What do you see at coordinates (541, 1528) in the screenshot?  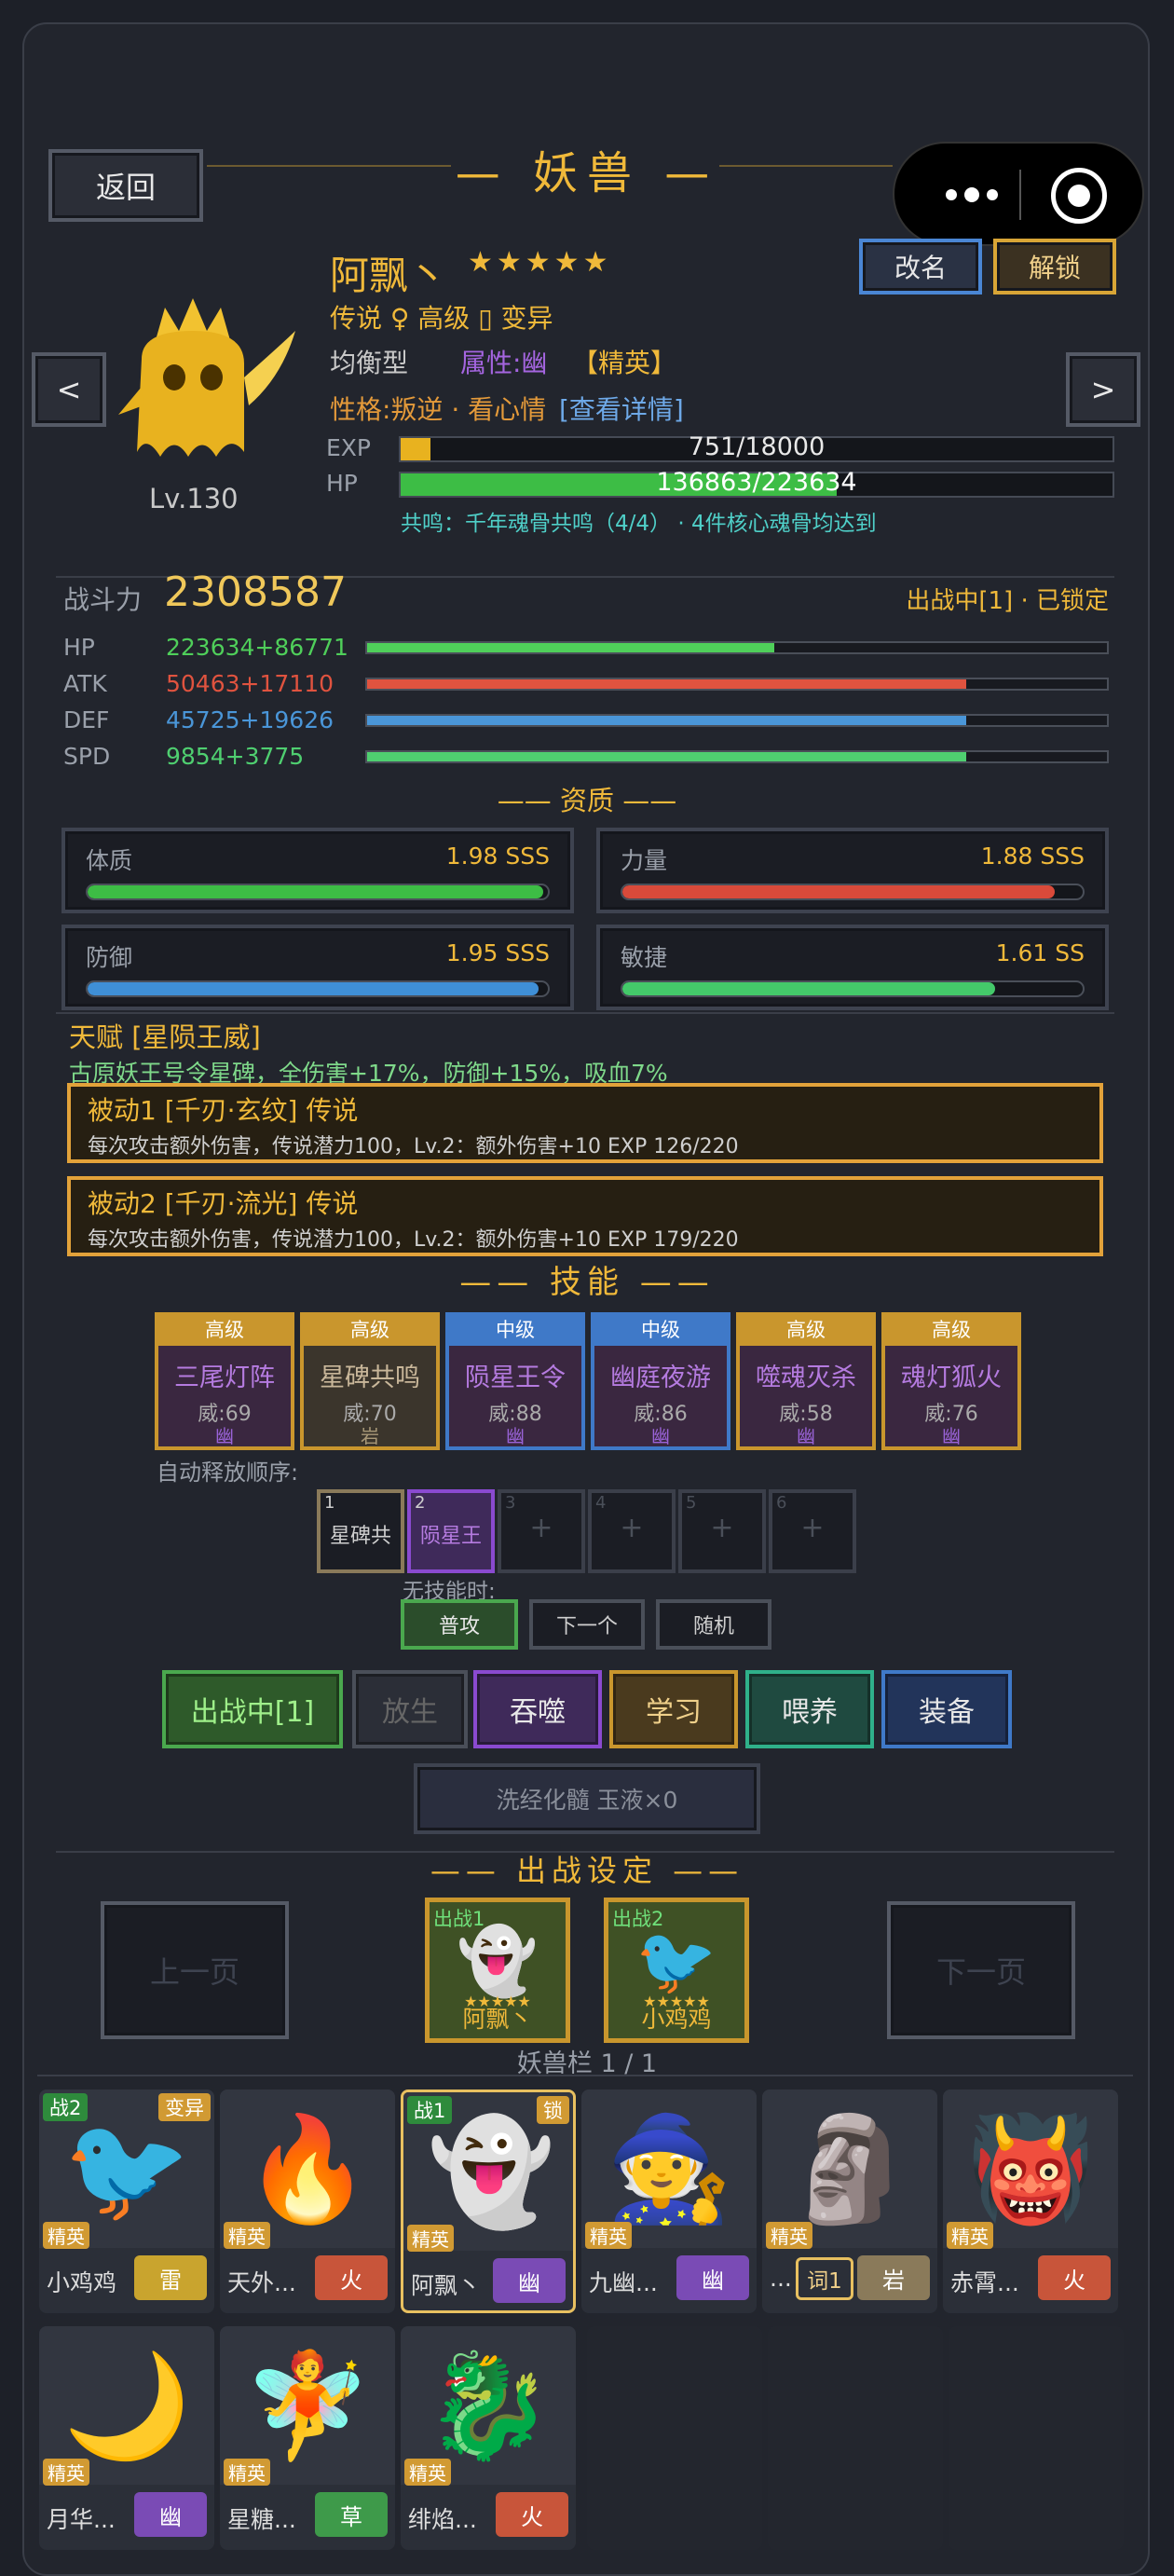 I see `slot-skill: +` at bounding box center [541, 1528].